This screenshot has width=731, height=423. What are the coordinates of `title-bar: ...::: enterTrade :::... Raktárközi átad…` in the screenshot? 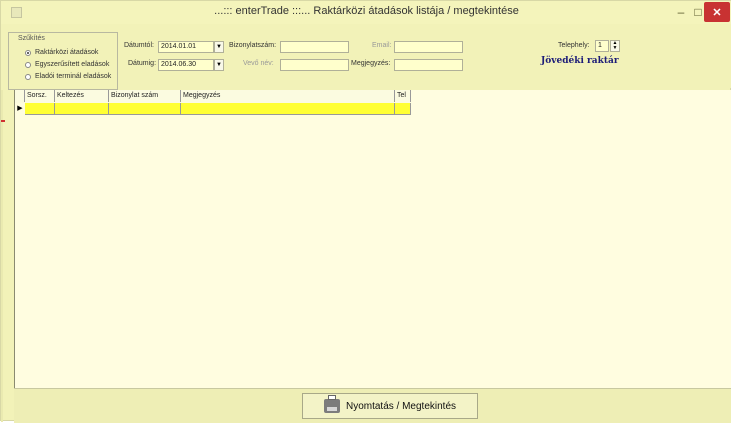 It's located at (366, 12).